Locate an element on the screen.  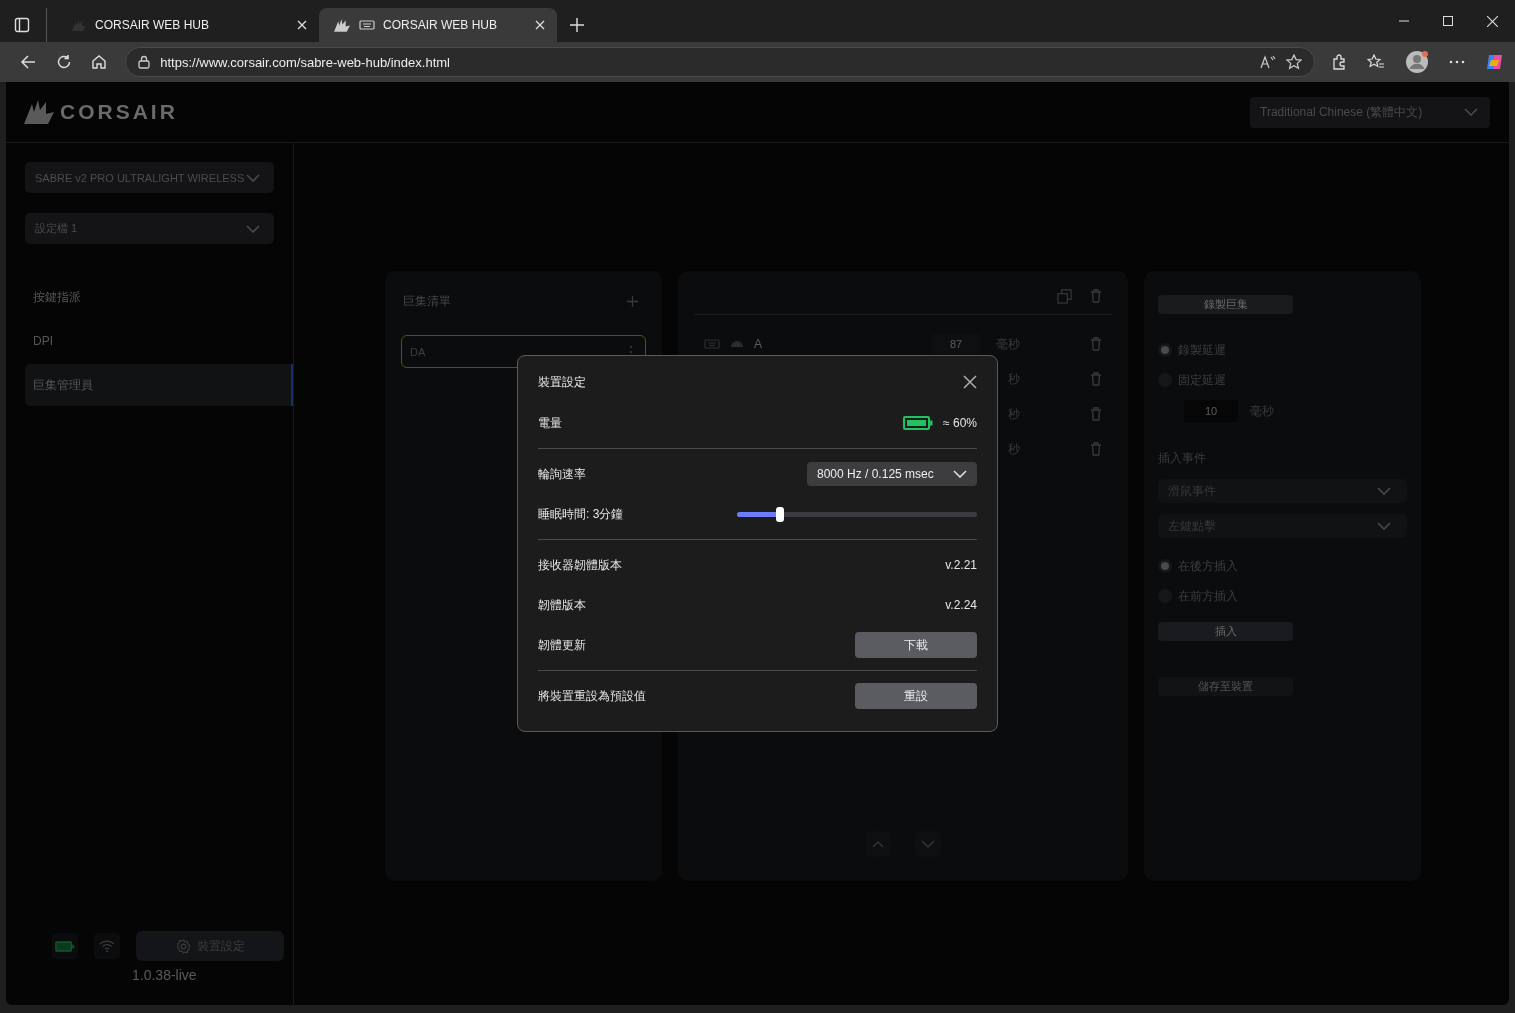
refresh-icon is located at coordinates (63, 62).